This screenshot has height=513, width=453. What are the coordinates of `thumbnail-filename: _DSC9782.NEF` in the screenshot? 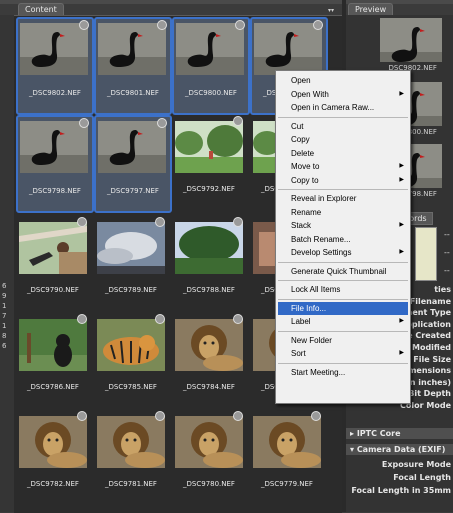 It's located at (53, 484).